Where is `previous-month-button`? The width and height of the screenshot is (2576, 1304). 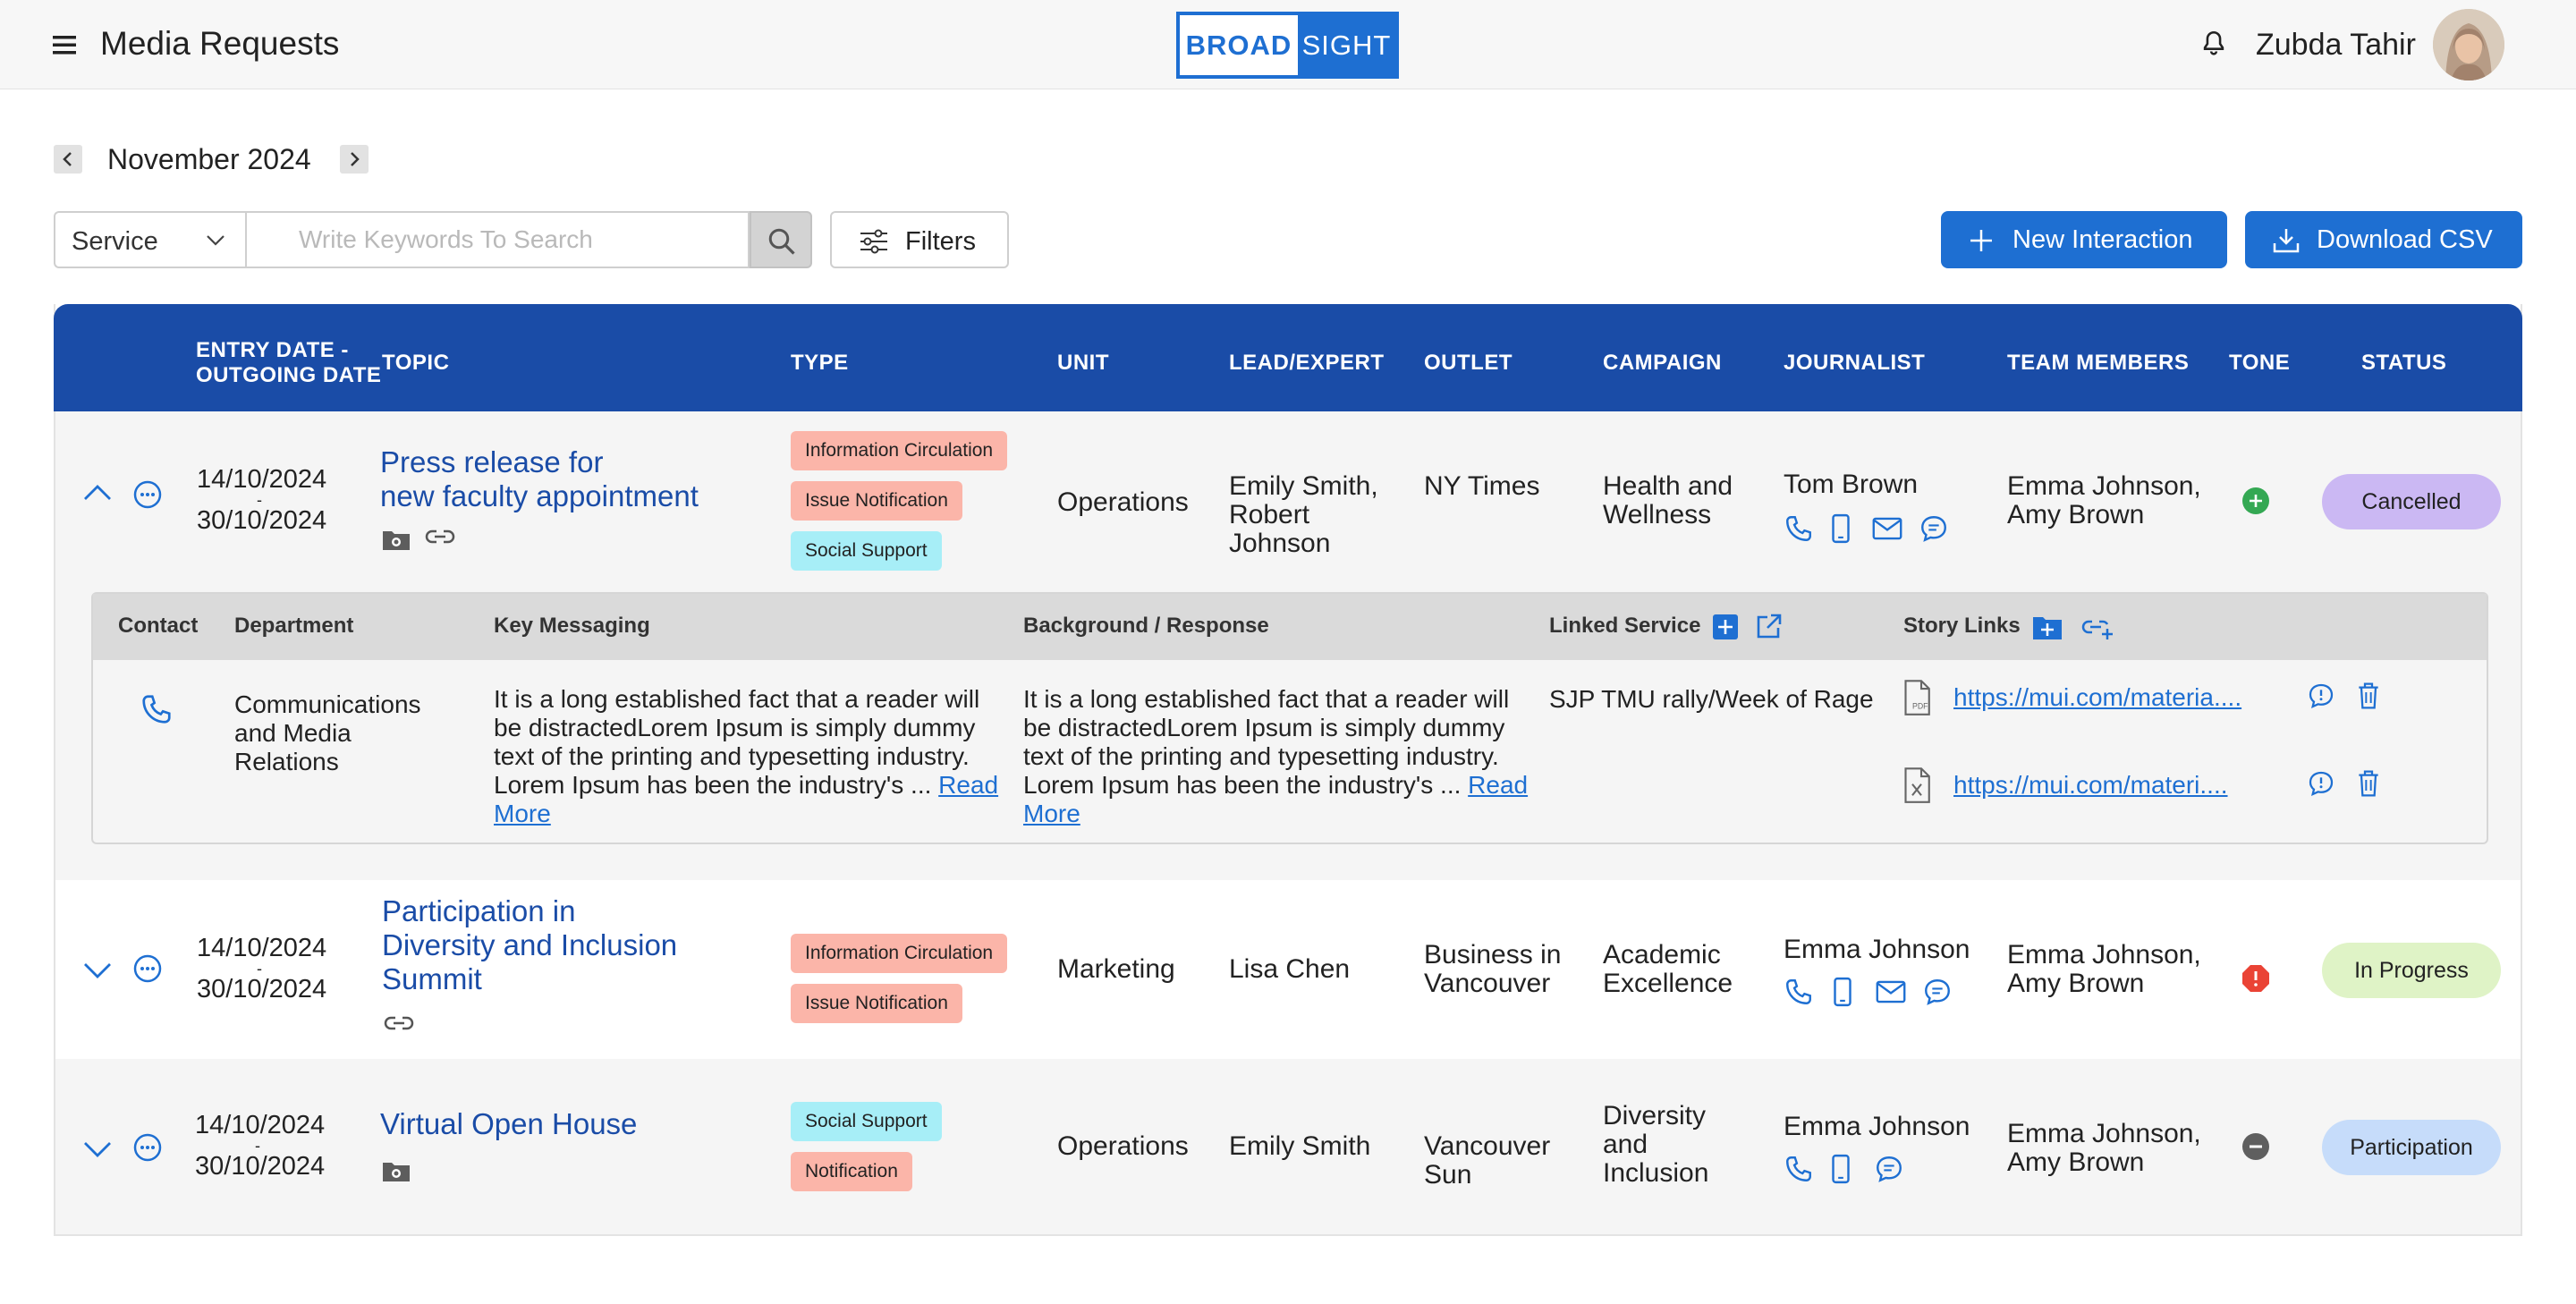
previous-month-button is located at coordinates (68, 159).